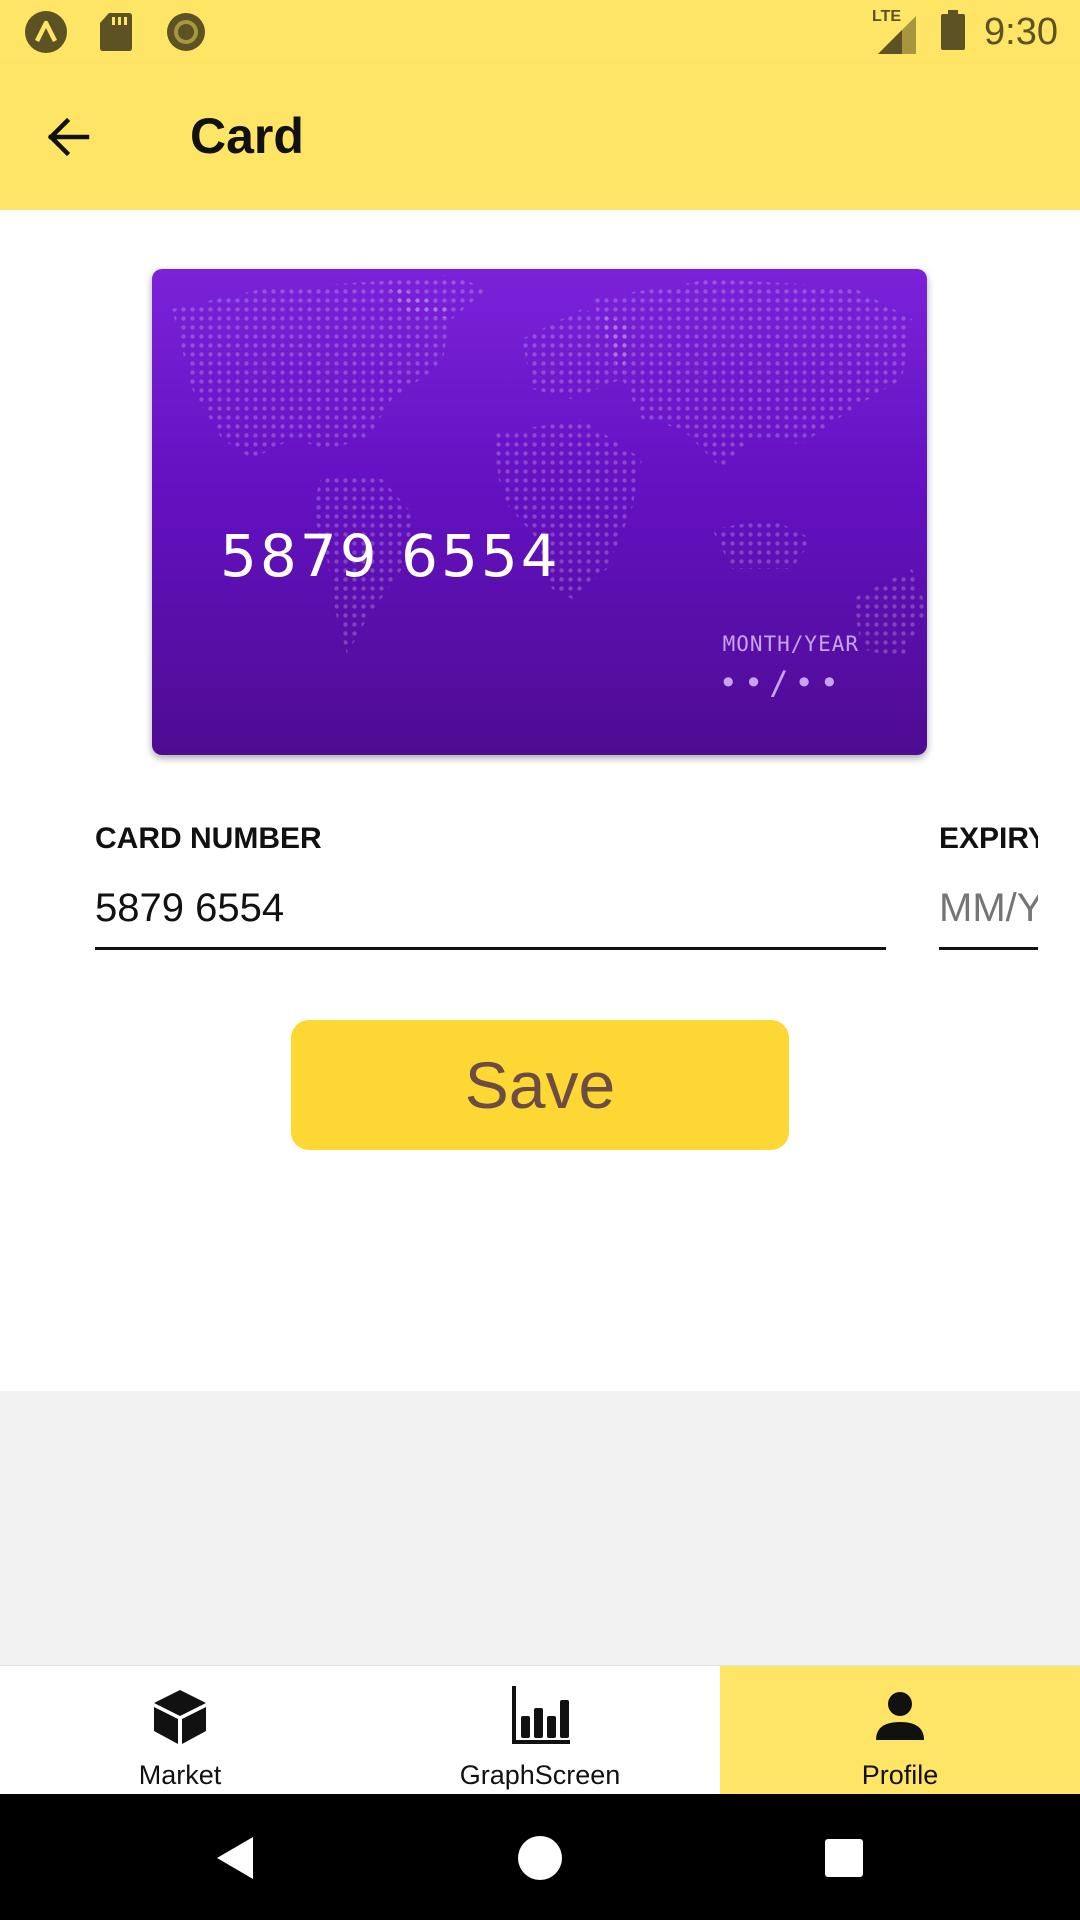 This screenshot has height=1920, width=1080. What do you see at coordinates (900, 1716) in the screenshot?
I see `person-icon` at bounding box center [900, 1716].